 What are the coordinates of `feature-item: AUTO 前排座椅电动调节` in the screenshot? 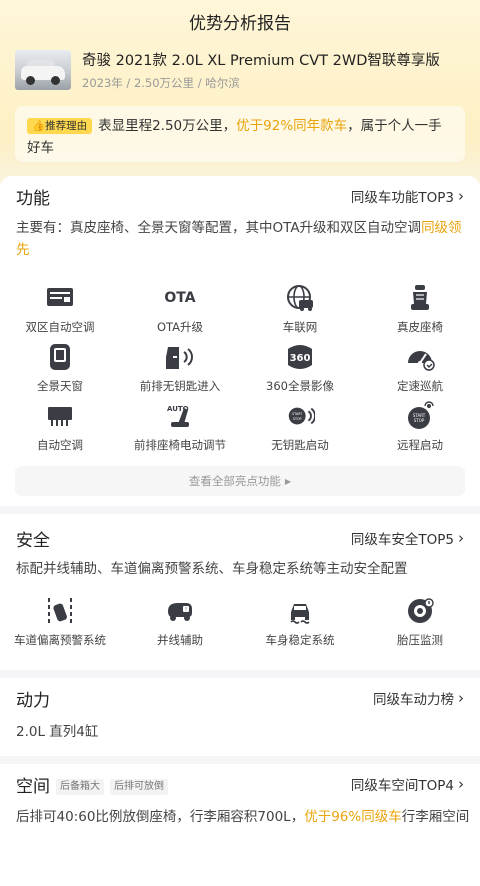 It's located at (180, 430).